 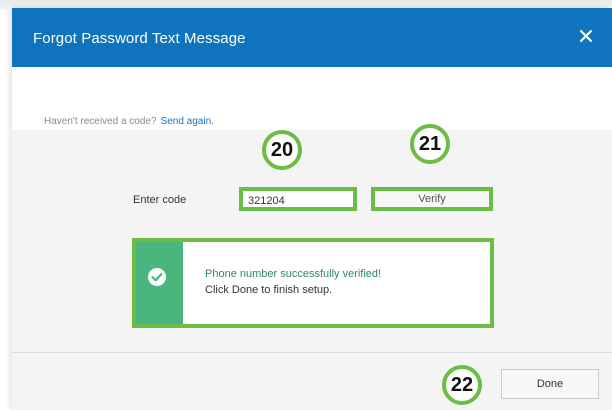 I want to click on check-circle-icon, so click(x=157, y=277).